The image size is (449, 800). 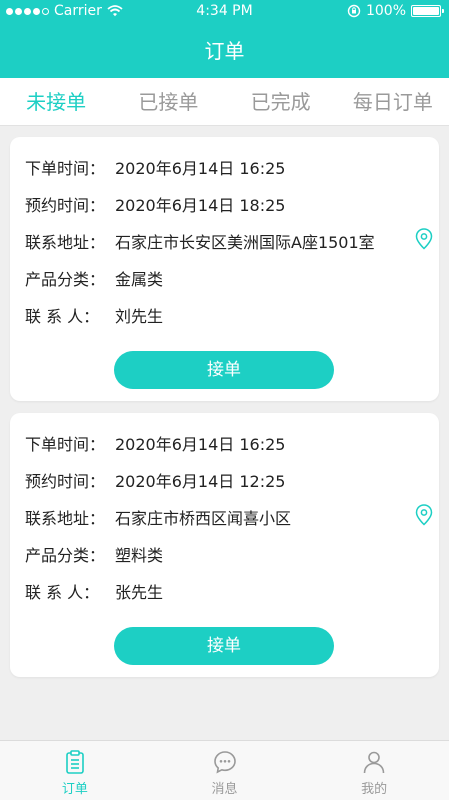 I want to click on tab-completed: 已完成, so click(x=281, y=101).